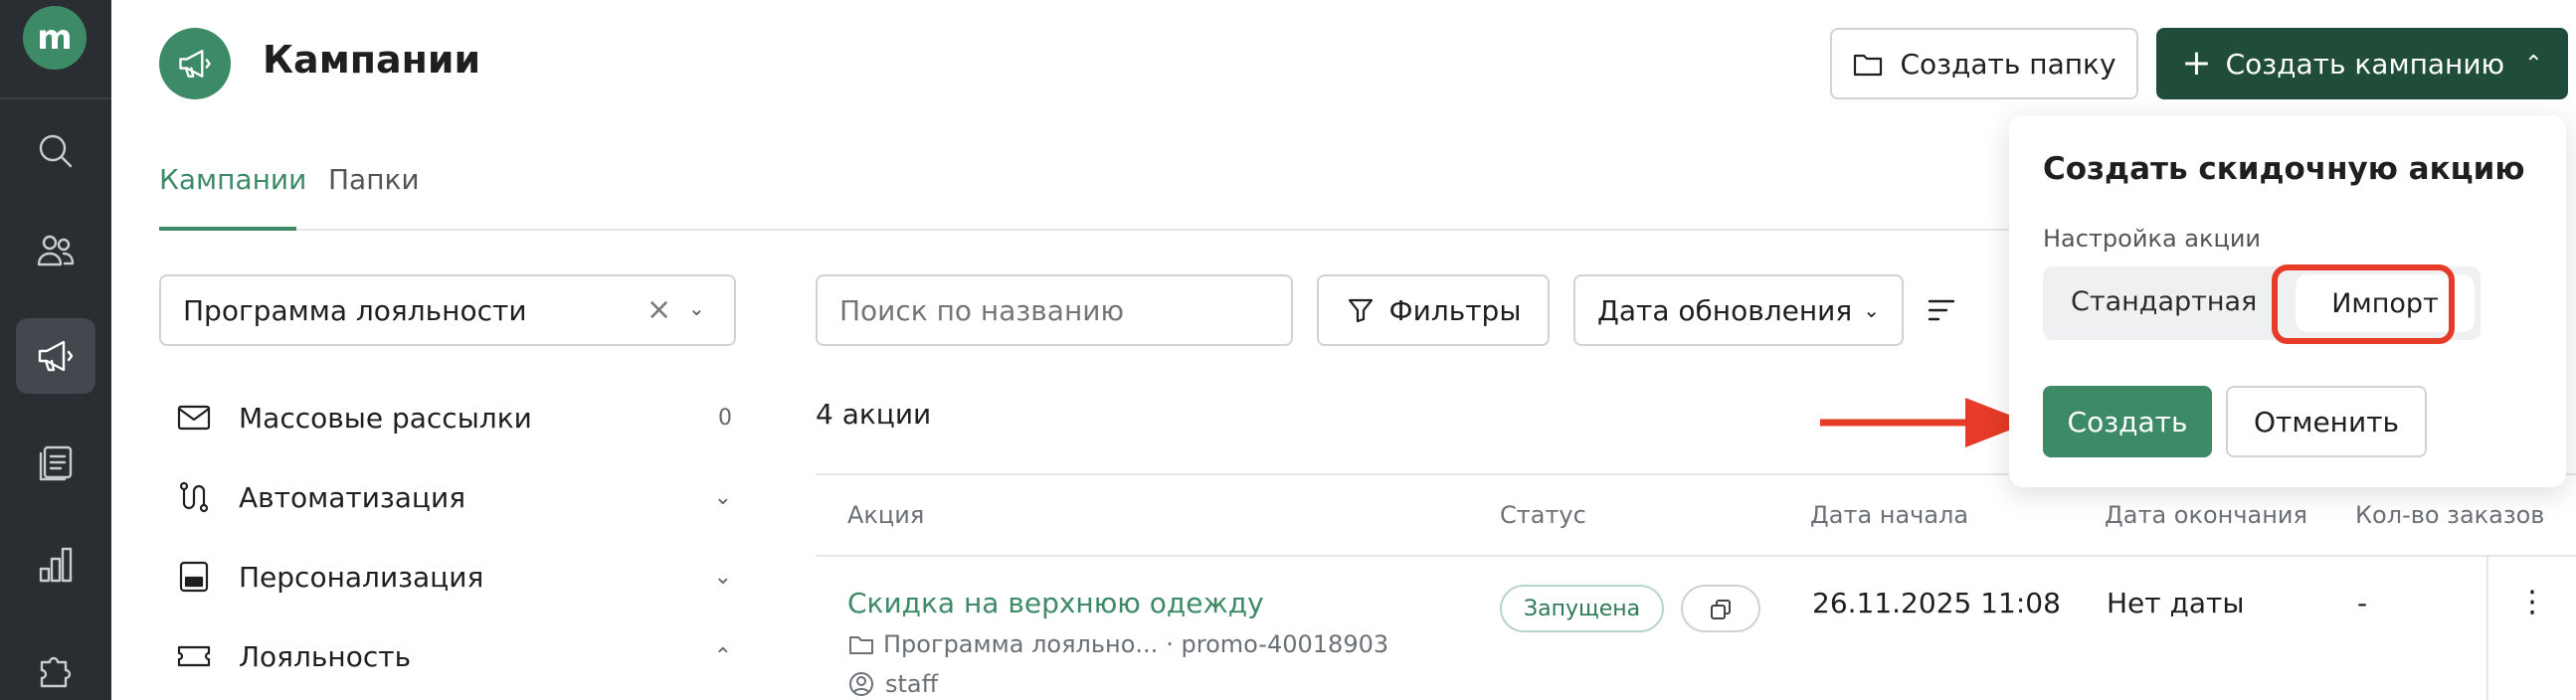 This screenshot has height=700, width=2576. What do you see at coordinates (194, 656) in the screenshot?
I see `ticket-icon` at bounding box center [194, 656].